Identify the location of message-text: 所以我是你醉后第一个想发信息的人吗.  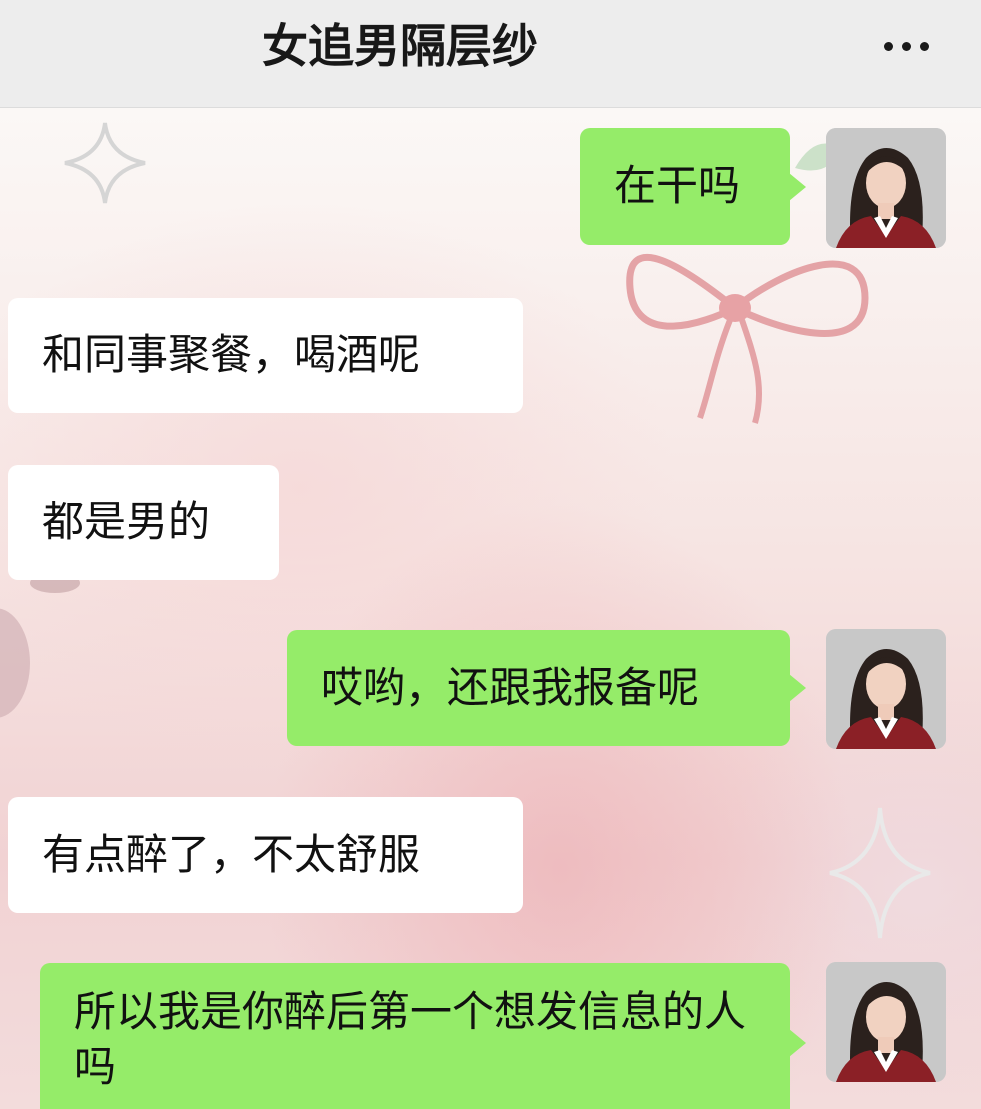
(410, 1039).